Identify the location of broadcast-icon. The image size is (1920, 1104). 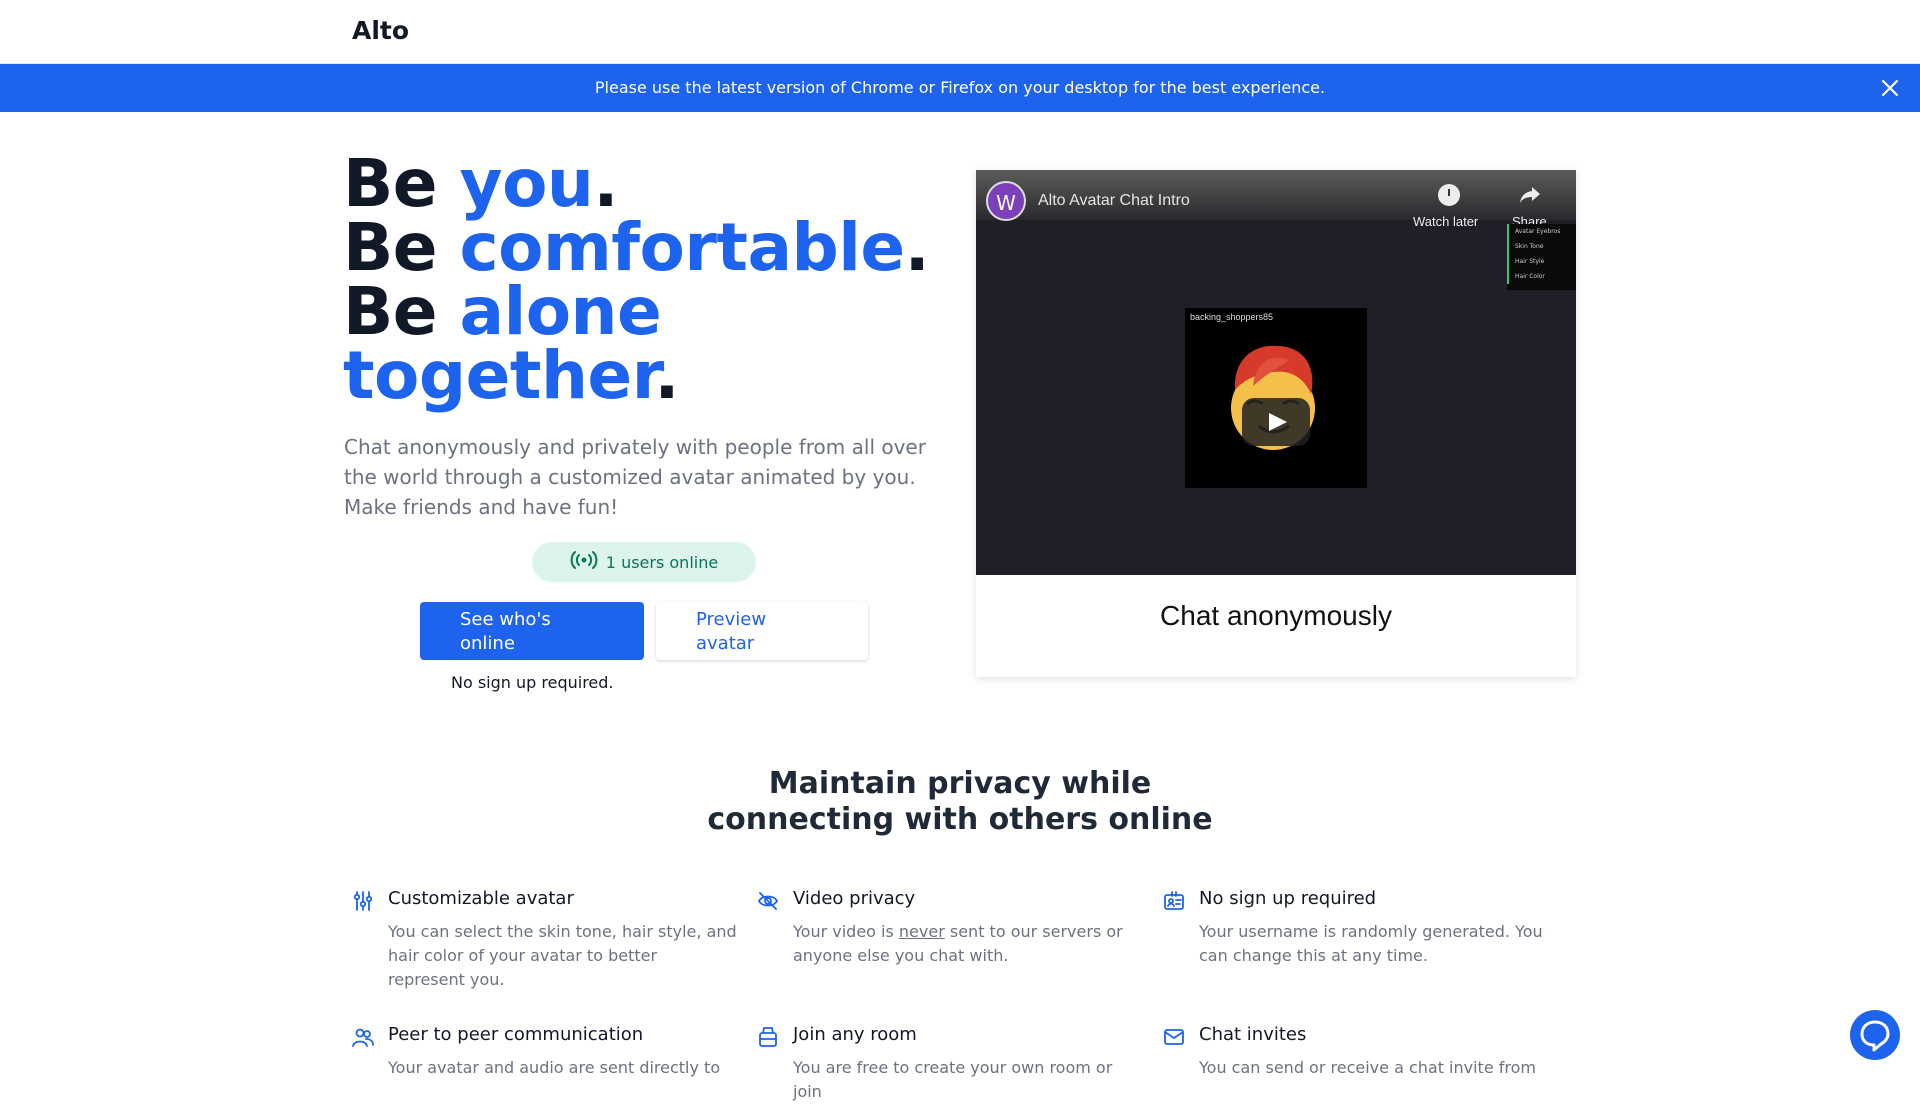
(584, 562).